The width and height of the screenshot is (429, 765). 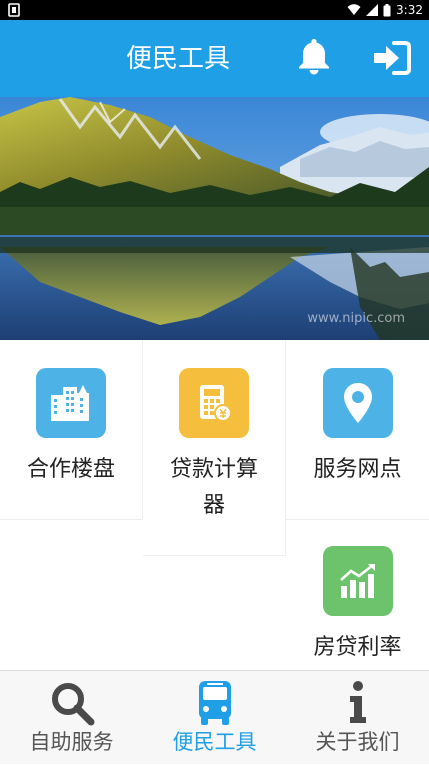 I want to click on tool-label: 贷款计算器, so click(x=213, y=487).